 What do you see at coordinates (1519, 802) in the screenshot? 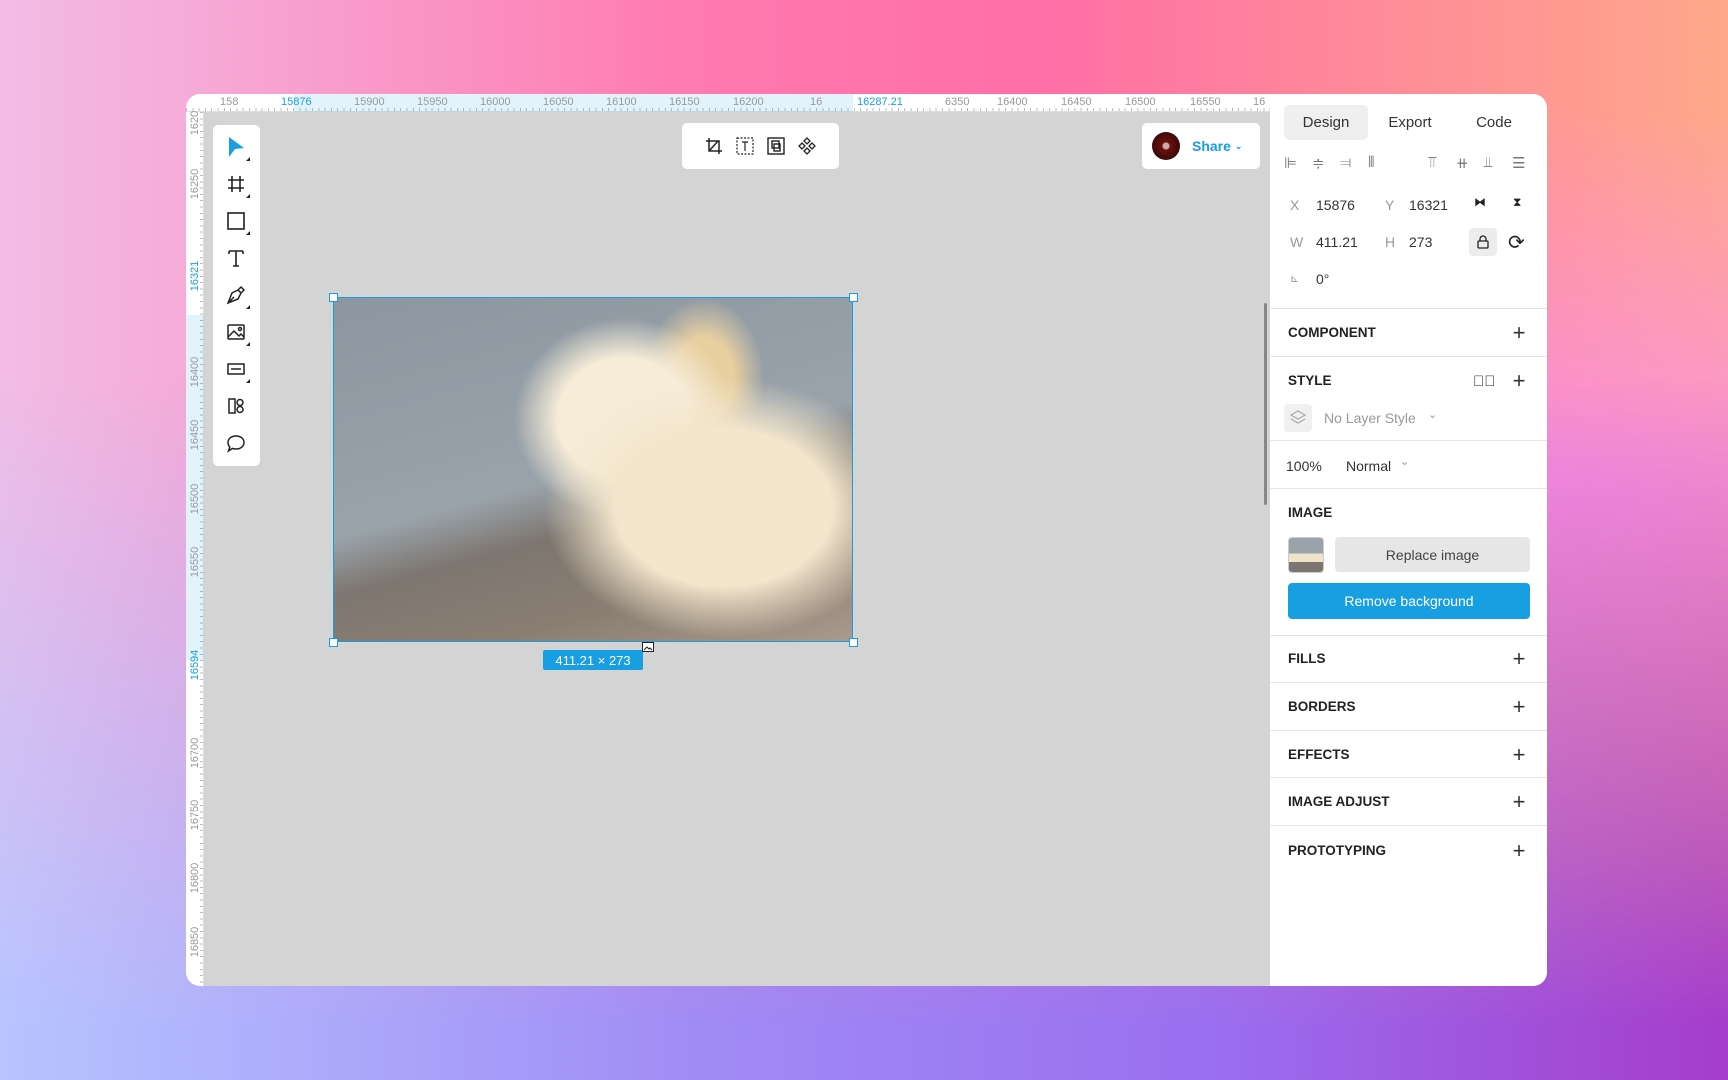
I see `add-image-adjust-plus-icon: +` at bounding box center [1519, 802].